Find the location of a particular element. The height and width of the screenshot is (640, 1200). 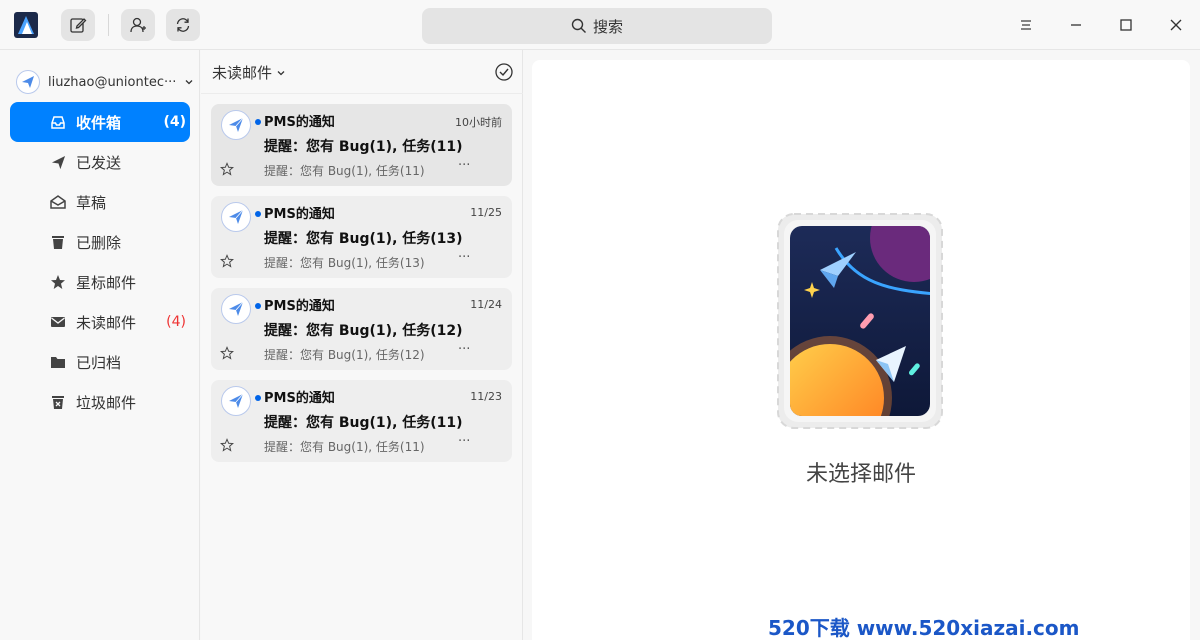

filter-dropdown: 未读邮件 is located at coordinates (249, 72).